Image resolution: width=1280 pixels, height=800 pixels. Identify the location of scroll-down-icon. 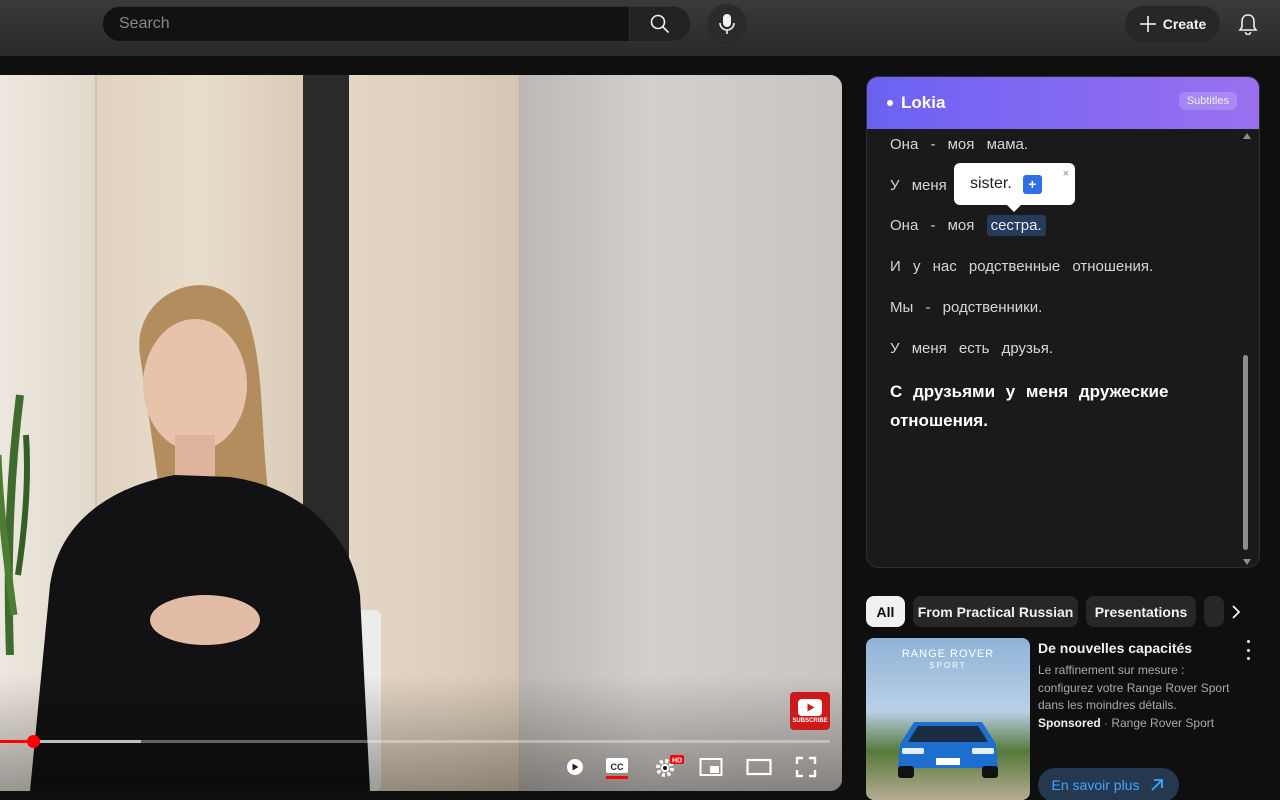
(1247, 562).